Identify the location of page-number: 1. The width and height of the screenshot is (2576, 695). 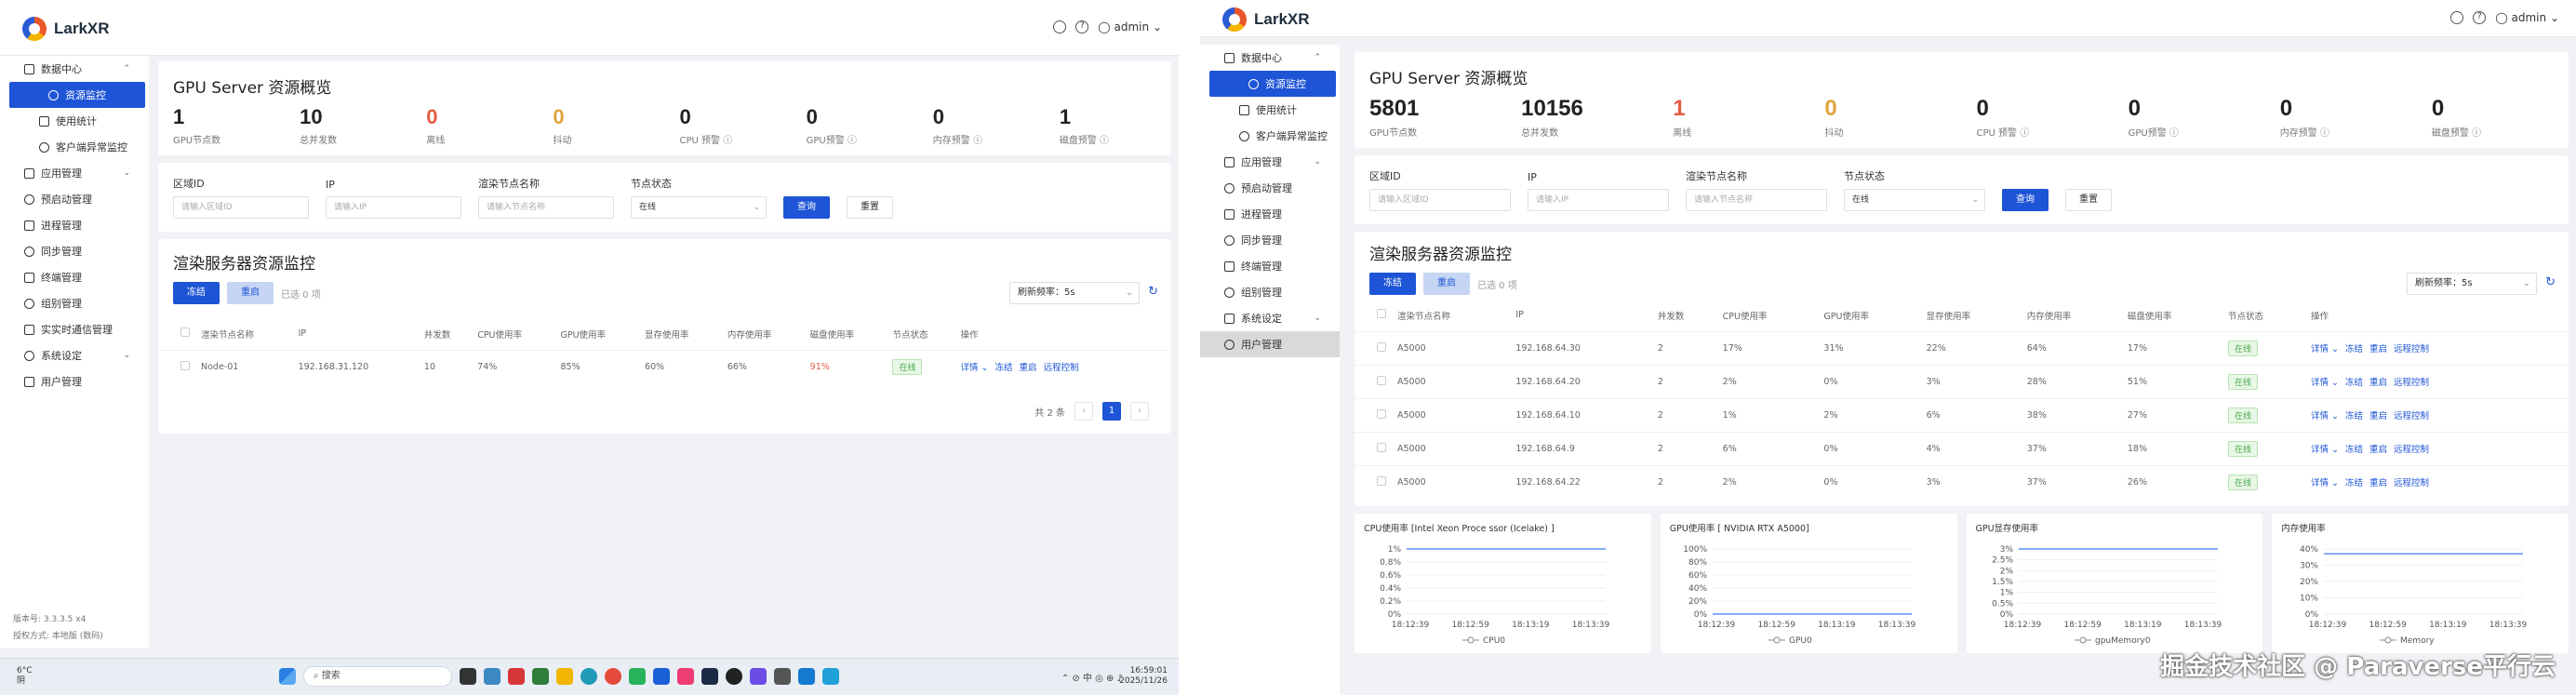
(1111, 411).